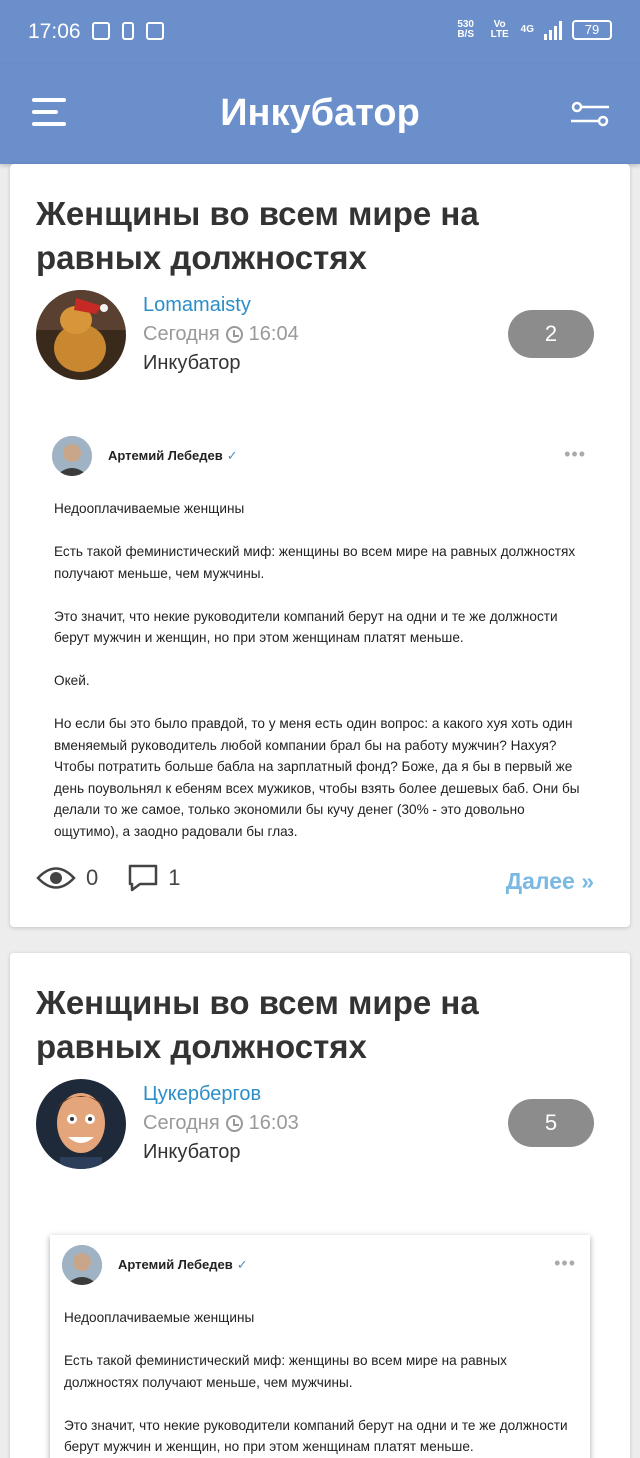 The width and height of the screenshot is (640, 1458). What do you see at coordinates (551, 1123) in the screenshot?
I see `rating-badge: 5` at bounding box center [551, 1123].